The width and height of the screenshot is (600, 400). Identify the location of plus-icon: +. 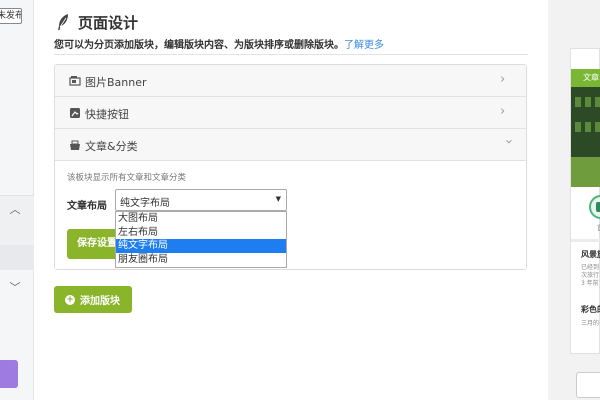
(70, 299).